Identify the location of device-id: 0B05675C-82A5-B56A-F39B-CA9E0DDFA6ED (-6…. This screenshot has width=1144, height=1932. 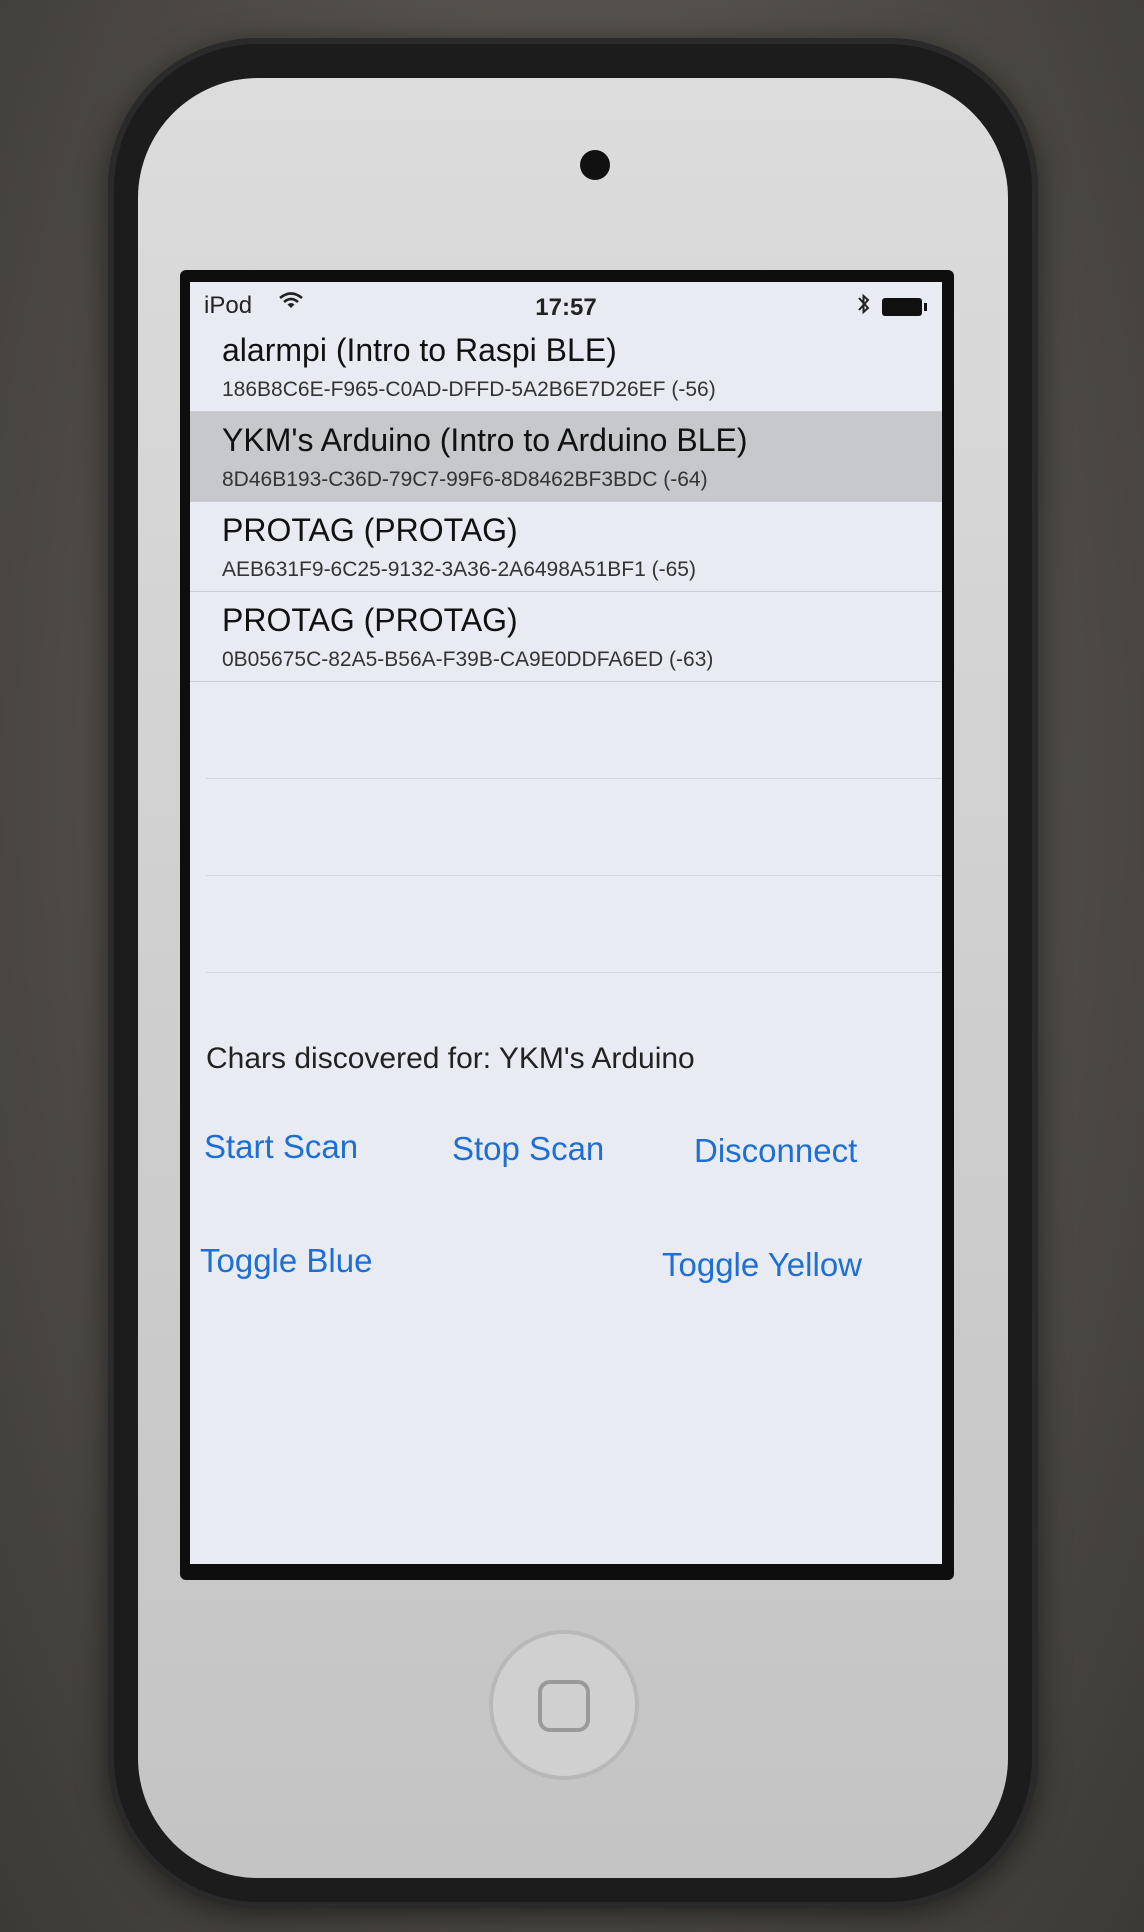
(468, 659).